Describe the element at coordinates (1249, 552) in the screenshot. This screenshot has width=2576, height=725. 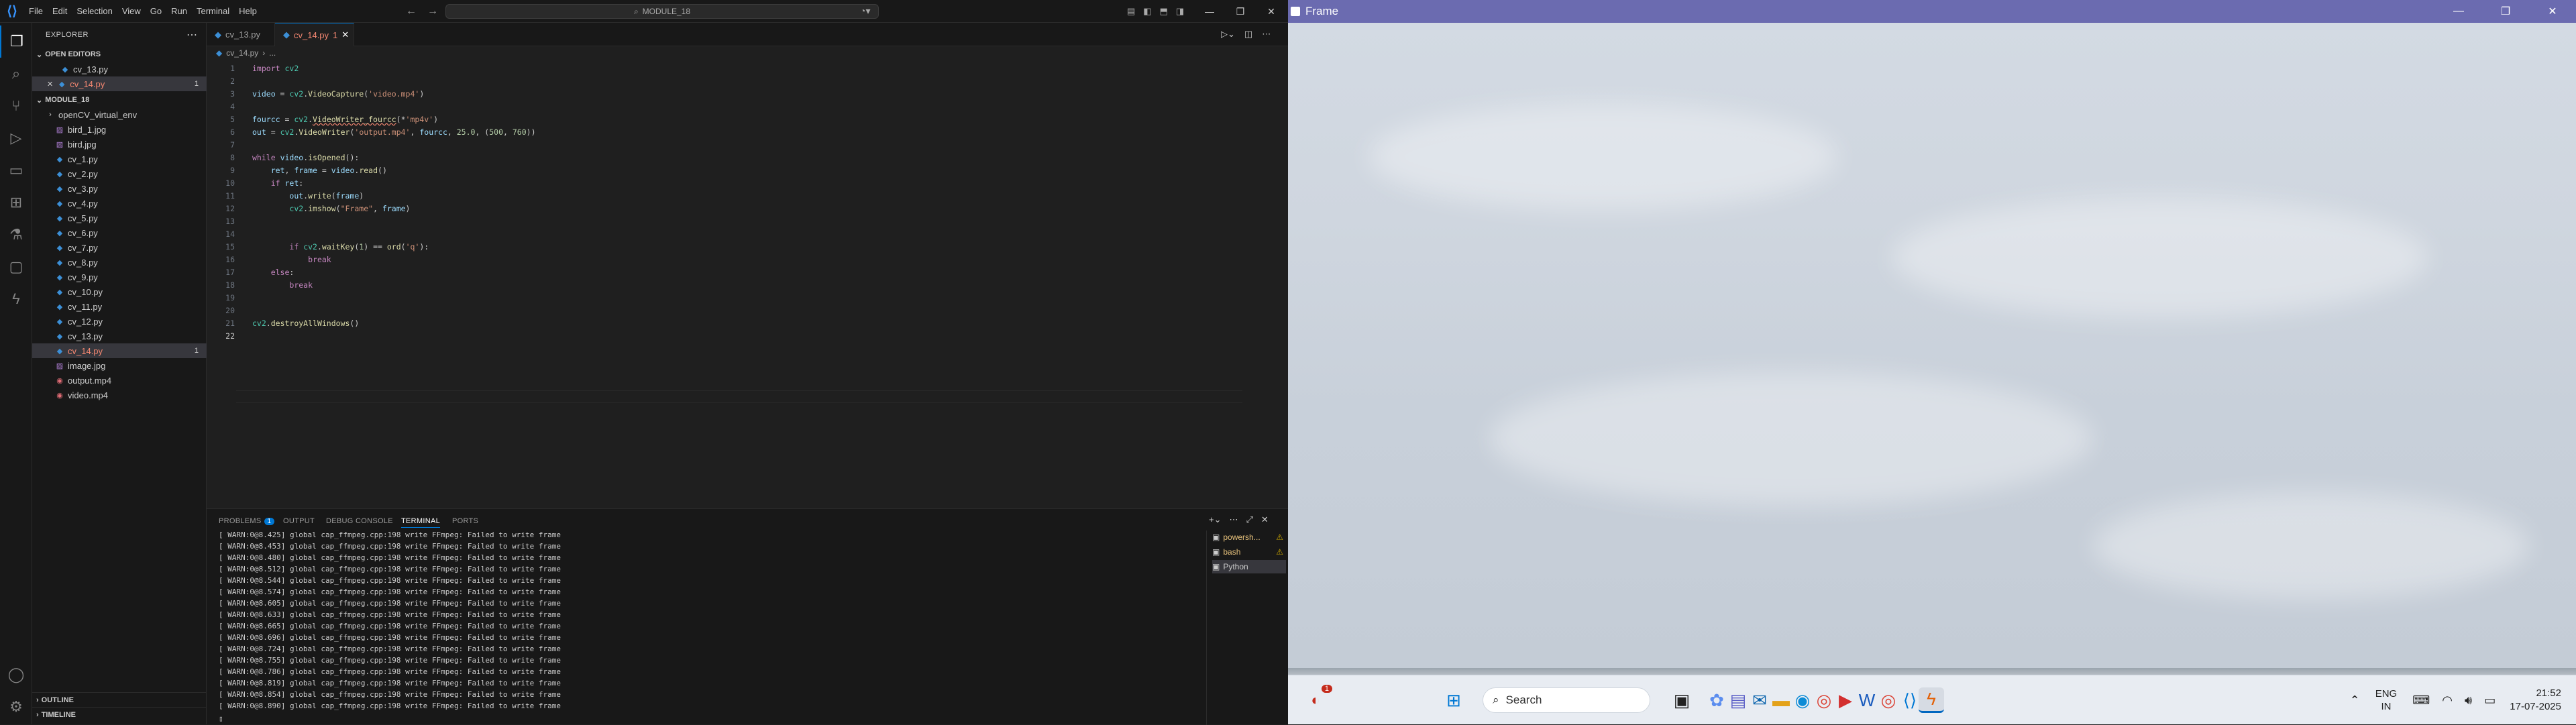
I see `terminal-instance-bash: ▣ bash ⚠` at that location.